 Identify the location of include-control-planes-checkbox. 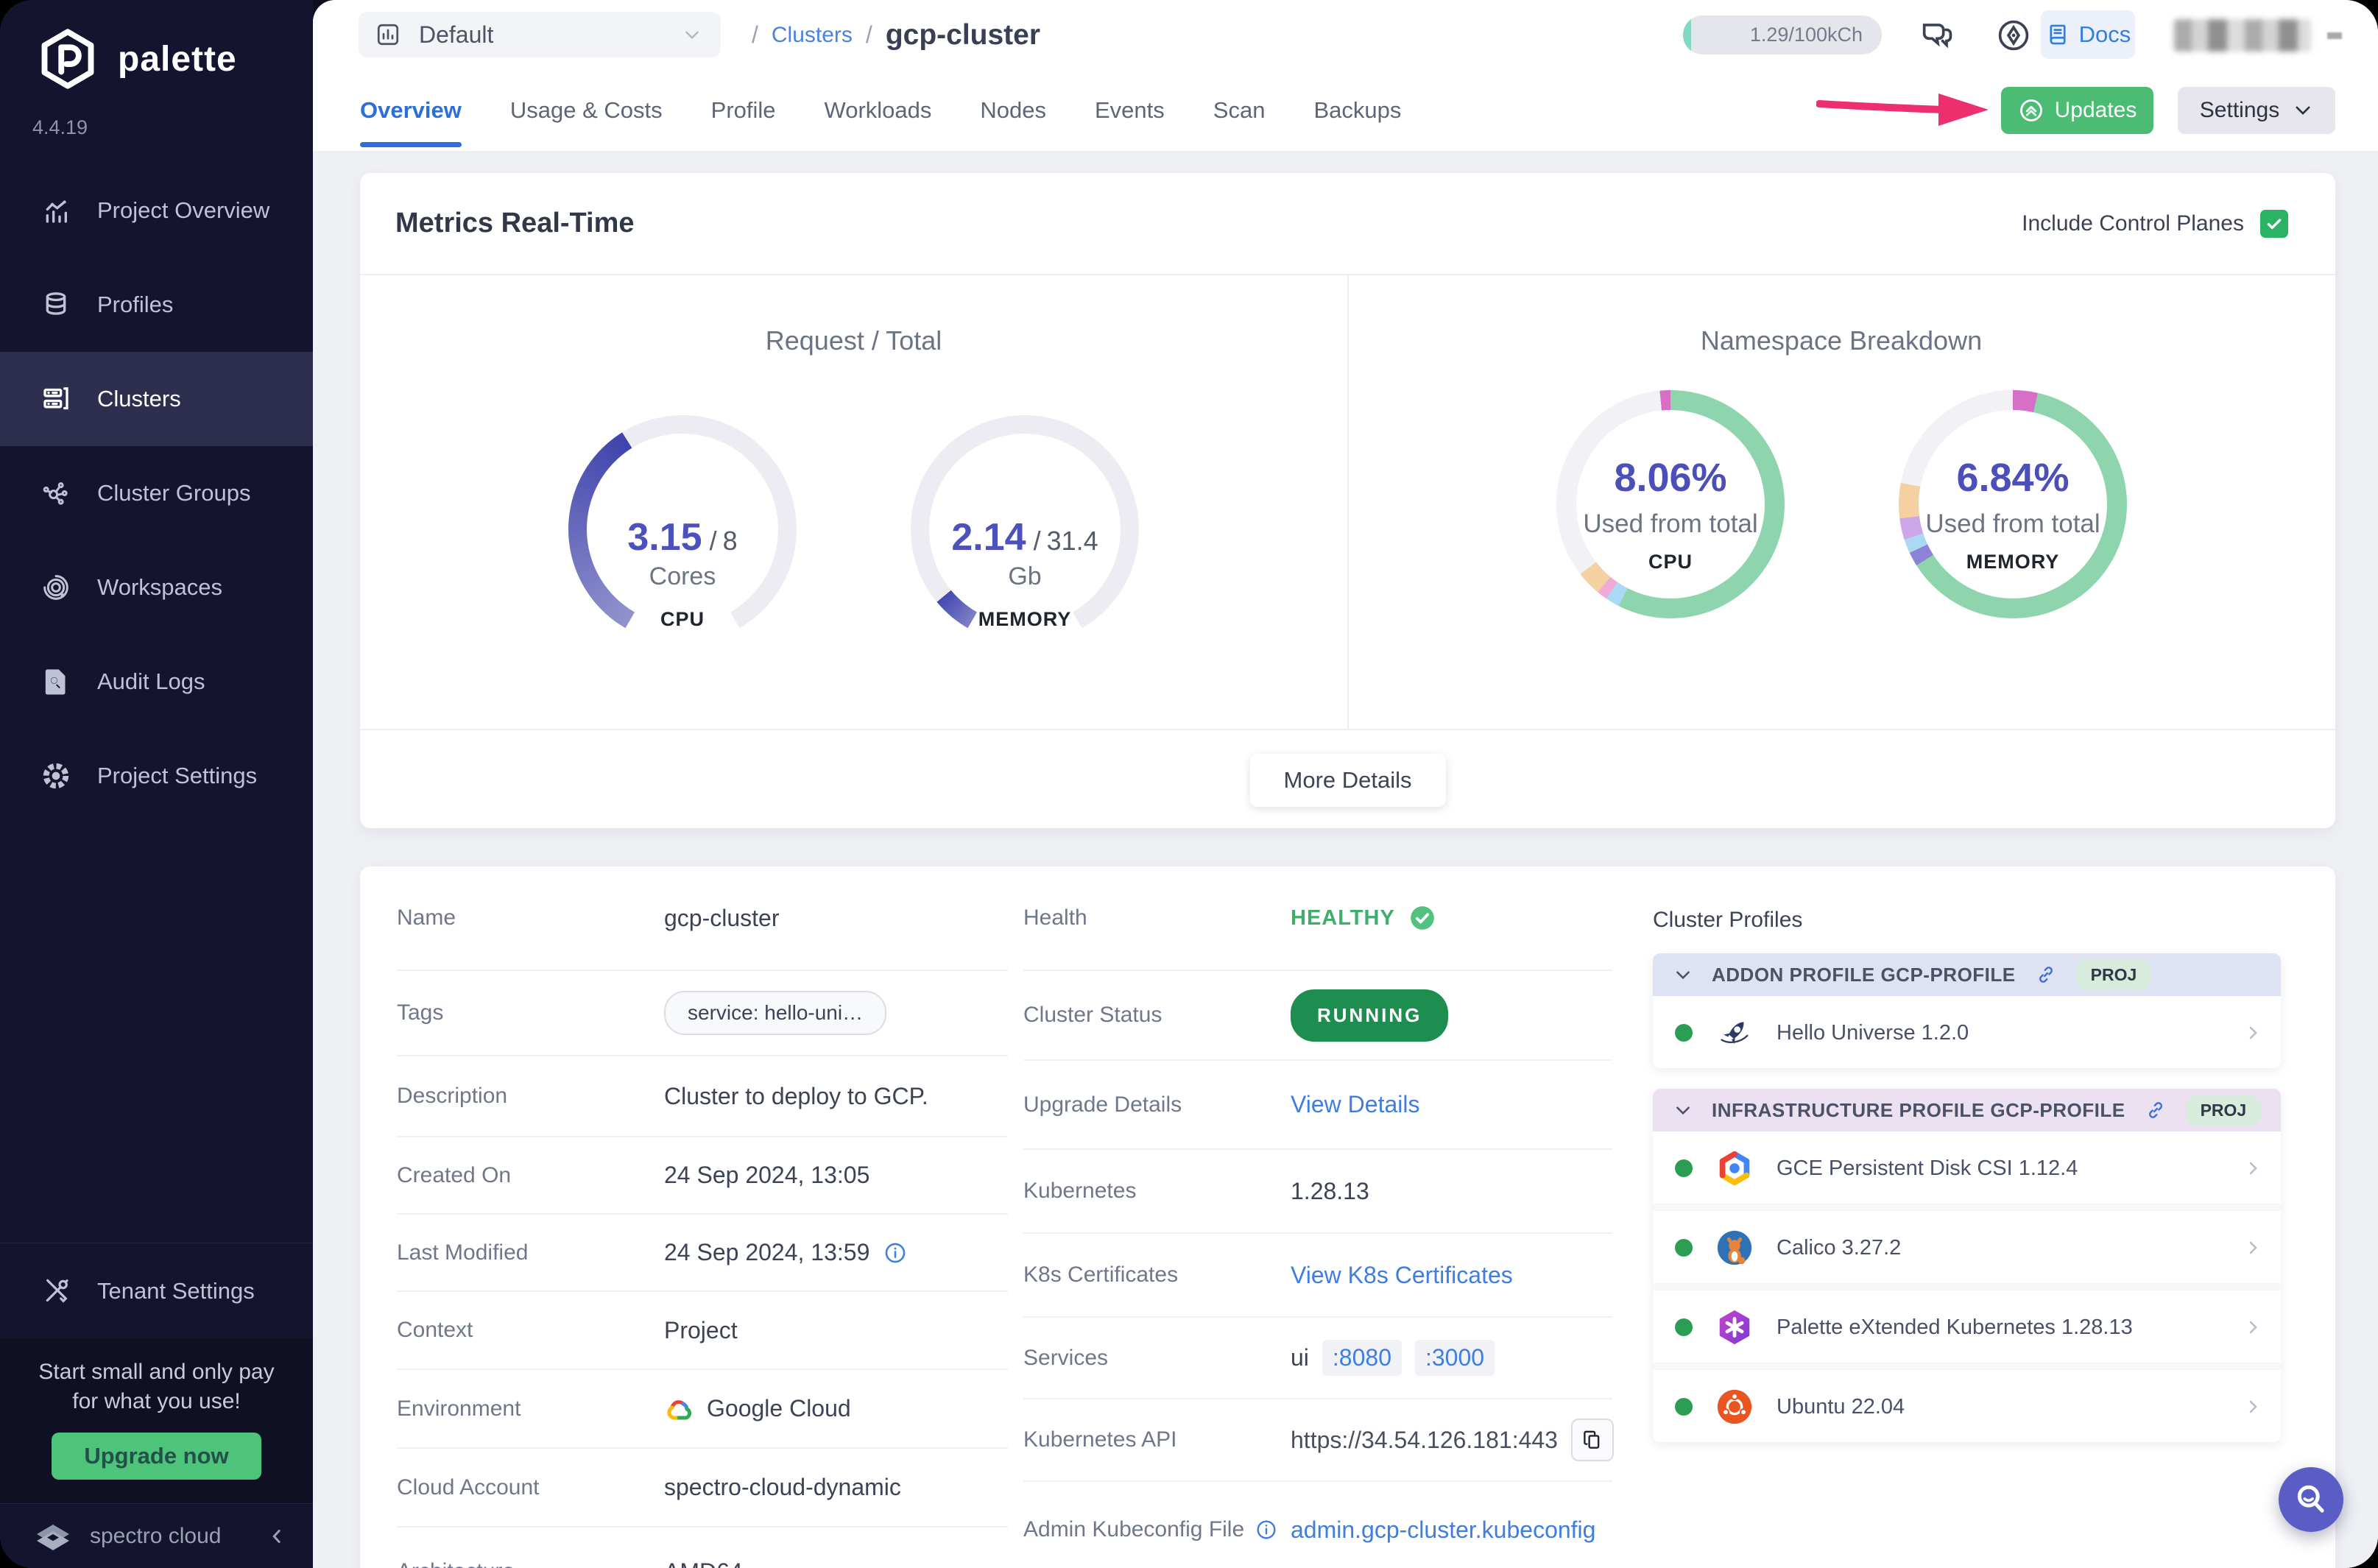
(2274, 224).